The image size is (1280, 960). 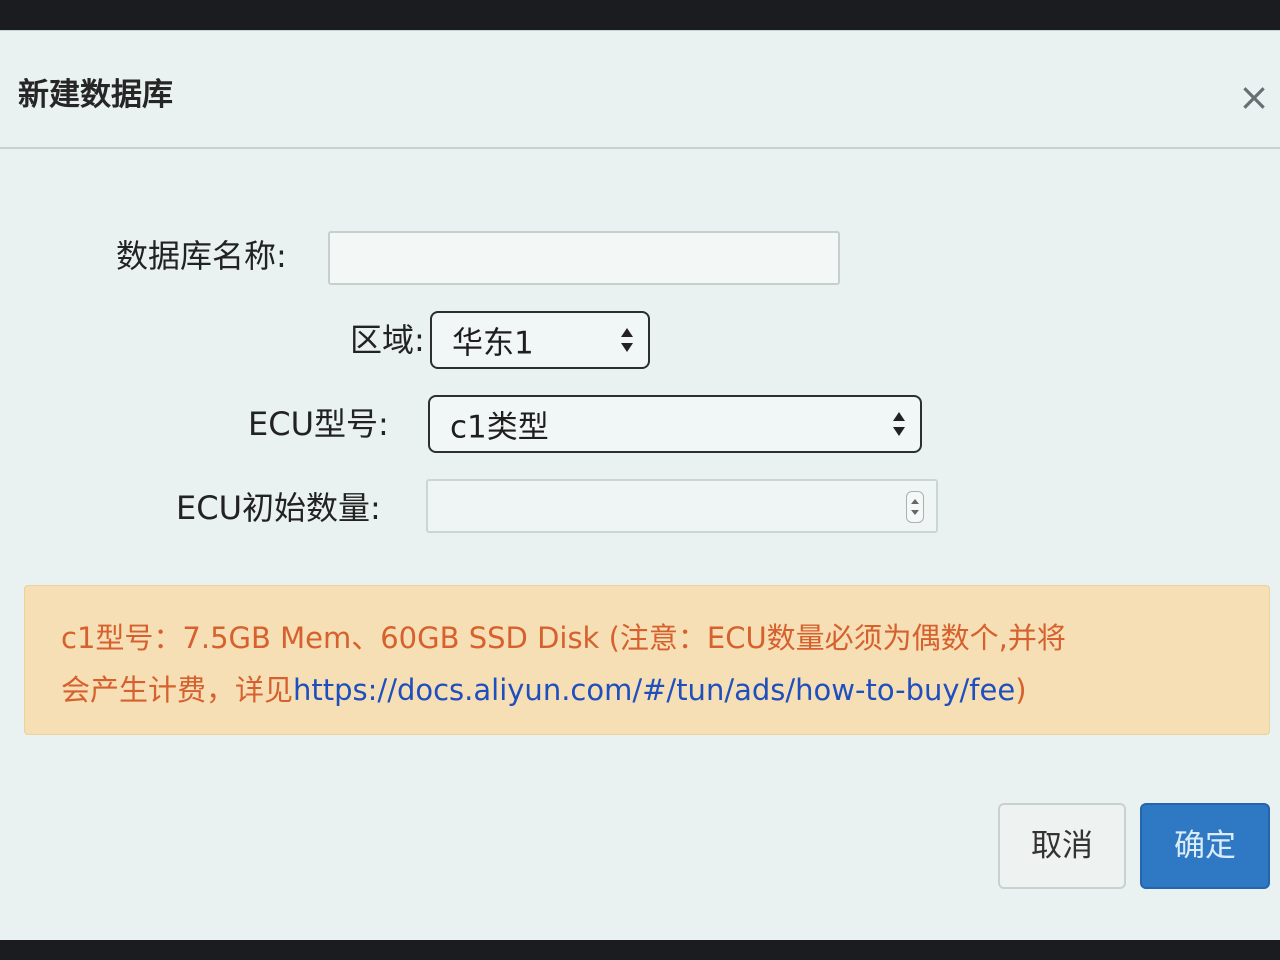 I want to click on ecu-count-input, so click(x=682, y=506).